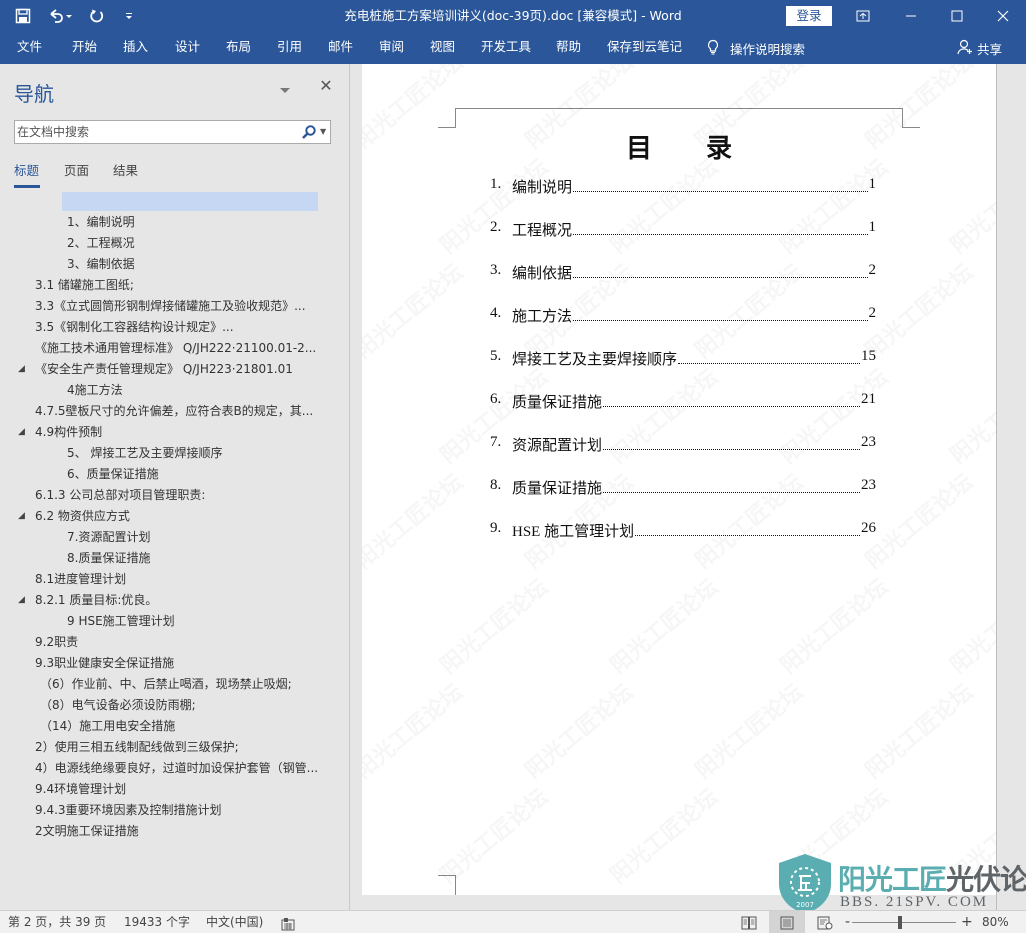  I want to click on minimize-icon, so click(911, 16).